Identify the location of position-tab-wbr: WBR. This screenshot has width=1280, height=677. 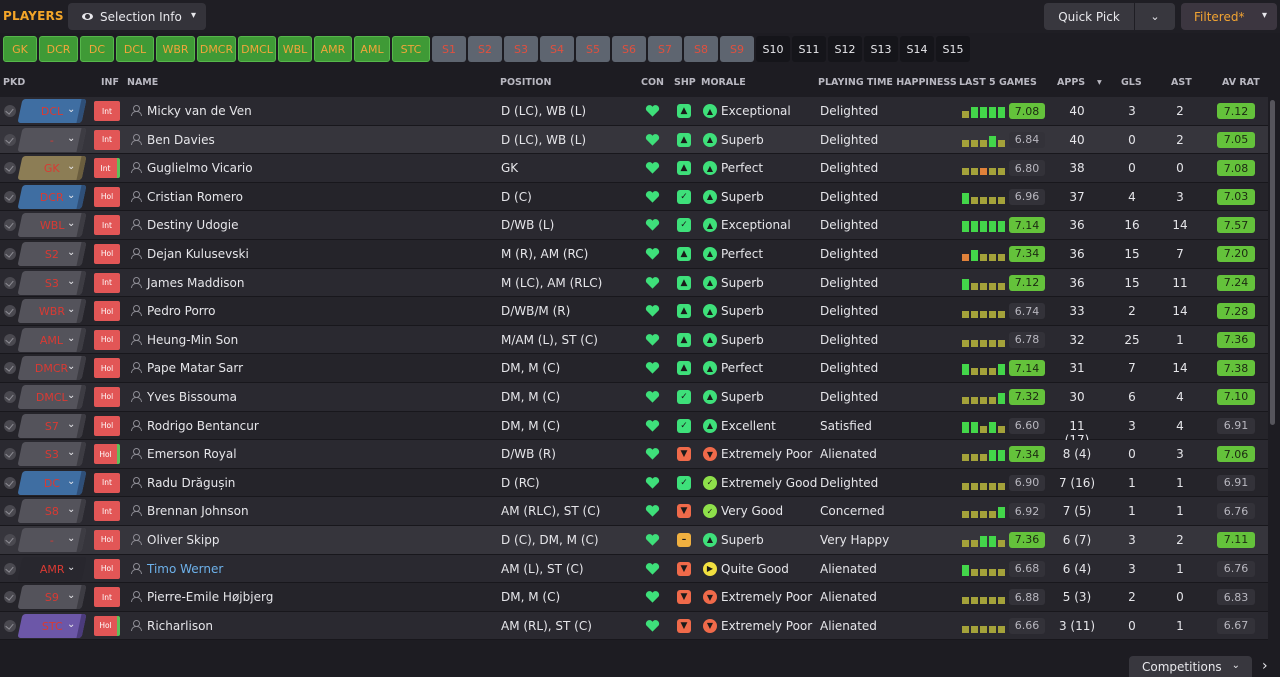
(175, 49).